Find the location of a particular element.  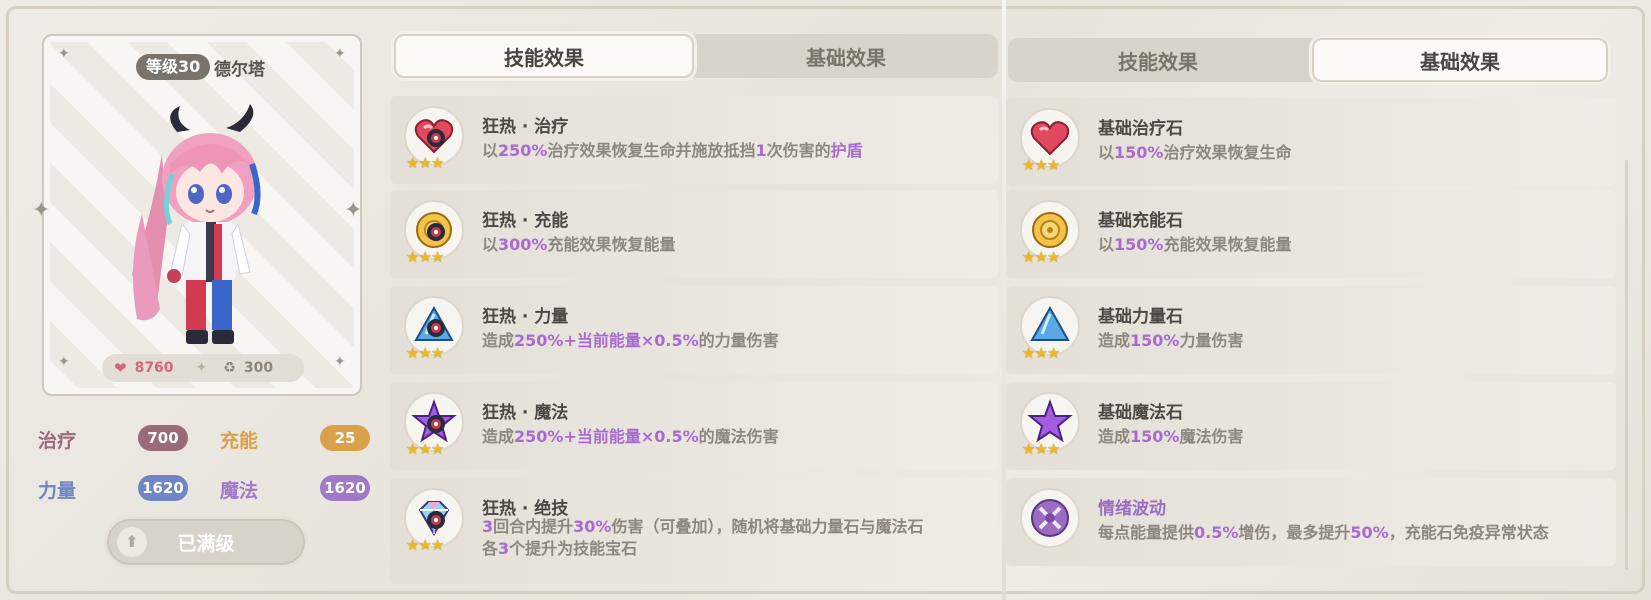

effect-description: 造成150%魔法伤害 is located at coordinates (1170, 437).